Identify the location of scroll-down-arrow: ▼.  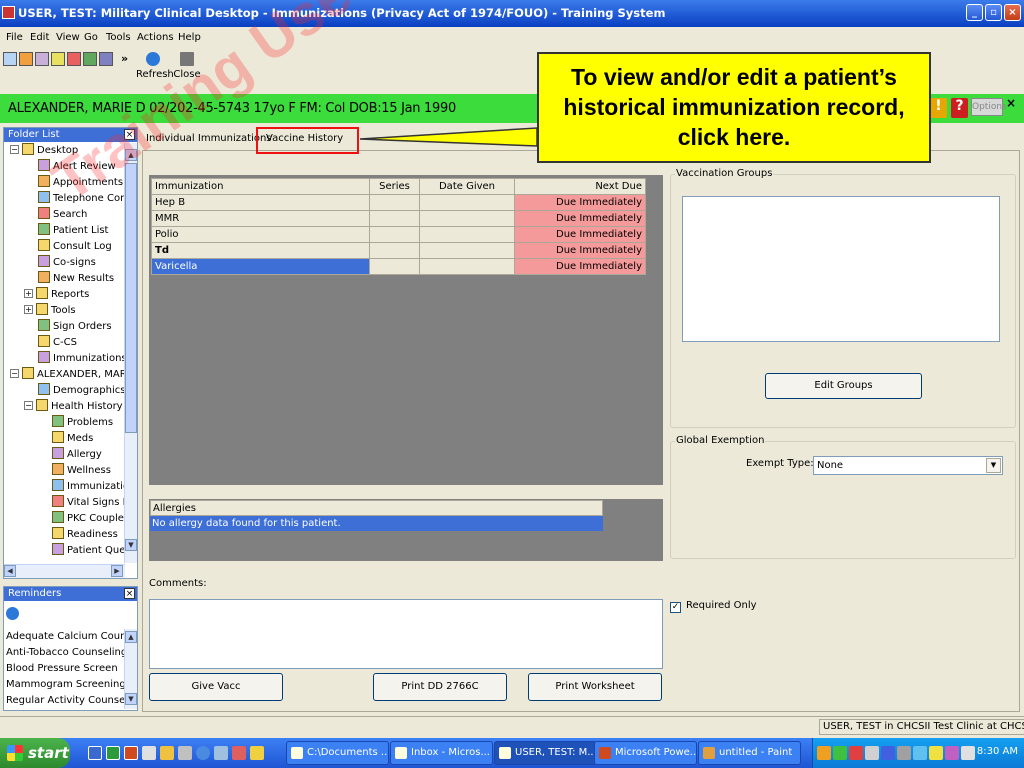
(131, 545).